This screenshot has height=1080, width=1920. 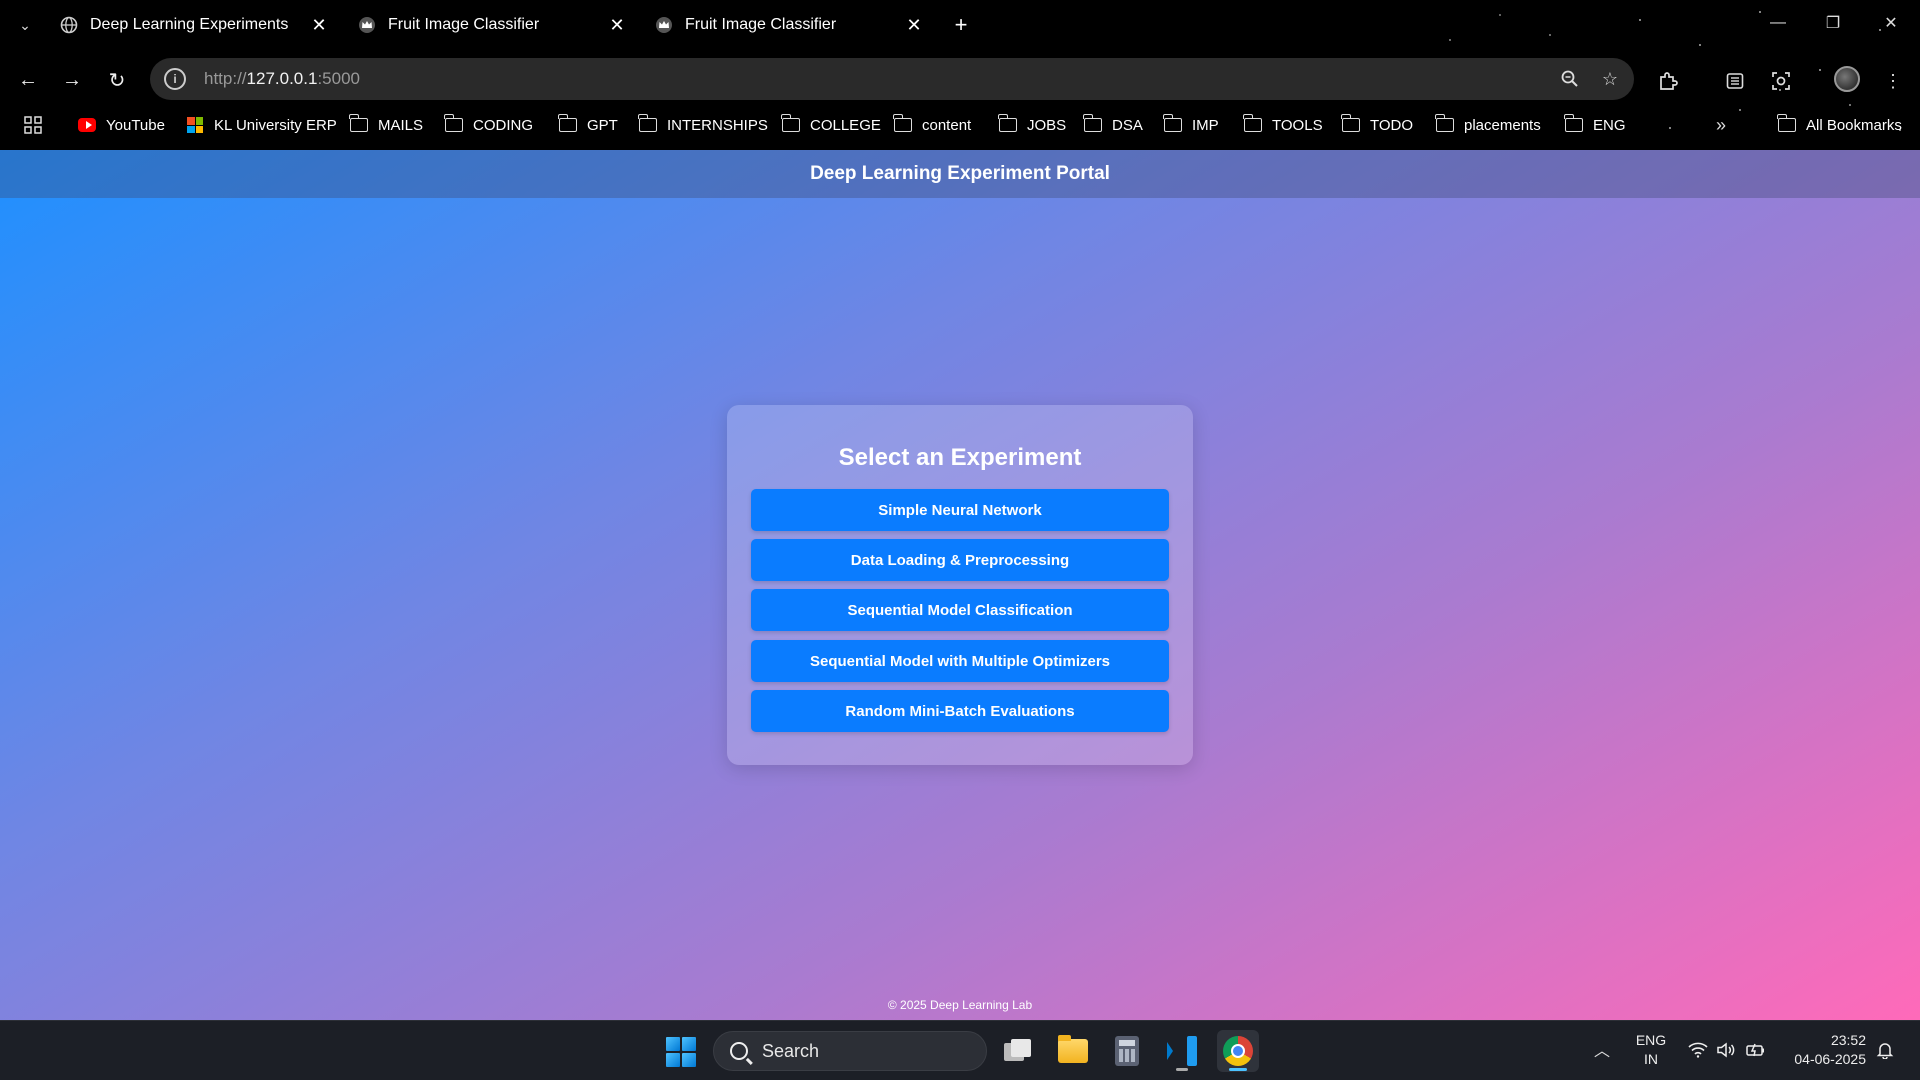 I want to click on bookmark-label: content, so click(x=947, y=125).